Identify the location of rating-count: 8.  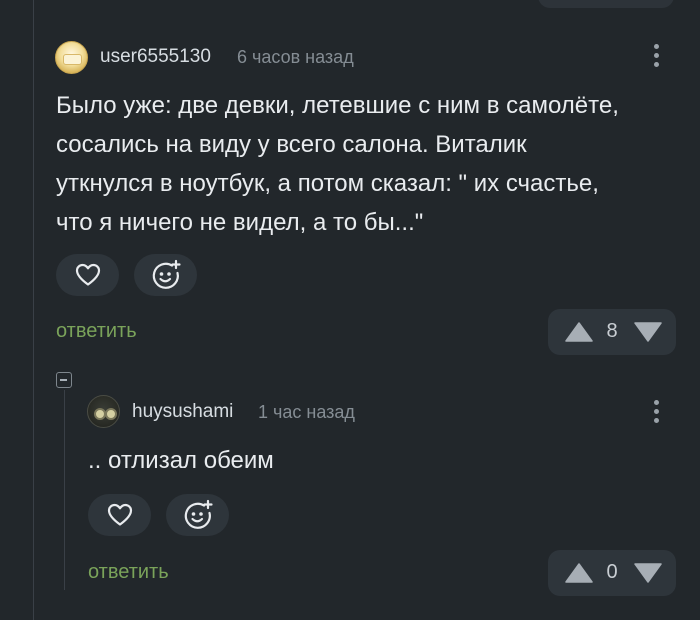
(612, 331).